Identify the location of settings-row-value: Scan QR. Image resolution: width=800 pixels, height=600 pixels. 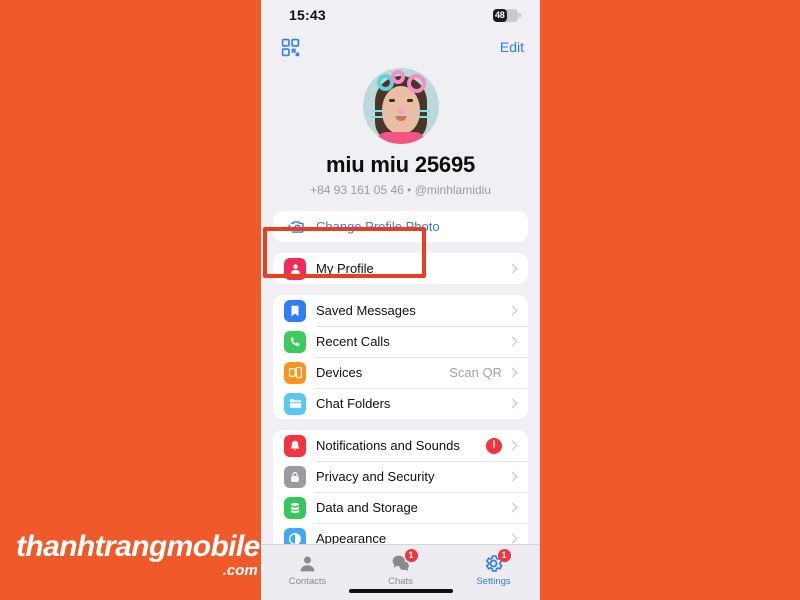
(475, 372).